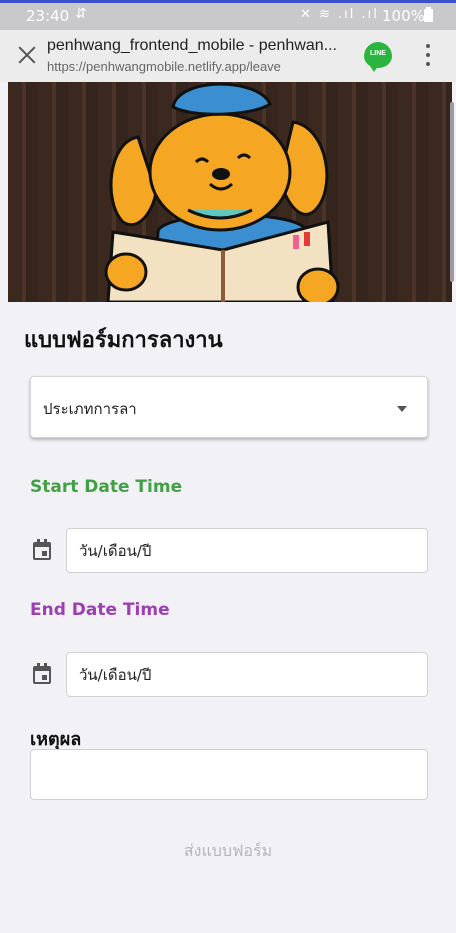  What do you see at coordinates (90, 409) in the screenshot?
I see `leave-type-placeholder: ประเภทการลา` at bounding box center [90, 409].